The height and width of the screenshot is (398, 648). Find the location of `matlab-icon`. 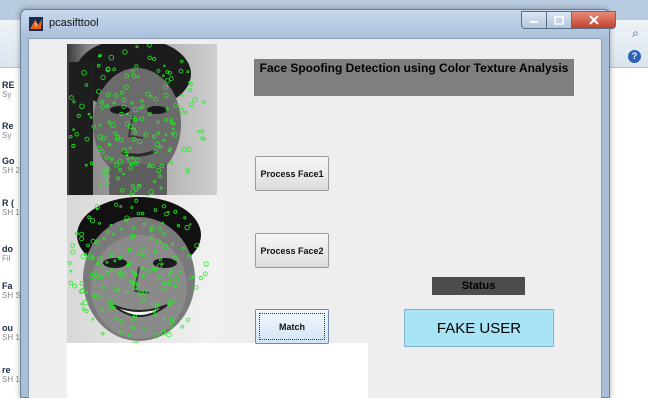

matlab-icon is located at coordinates (36, 24).